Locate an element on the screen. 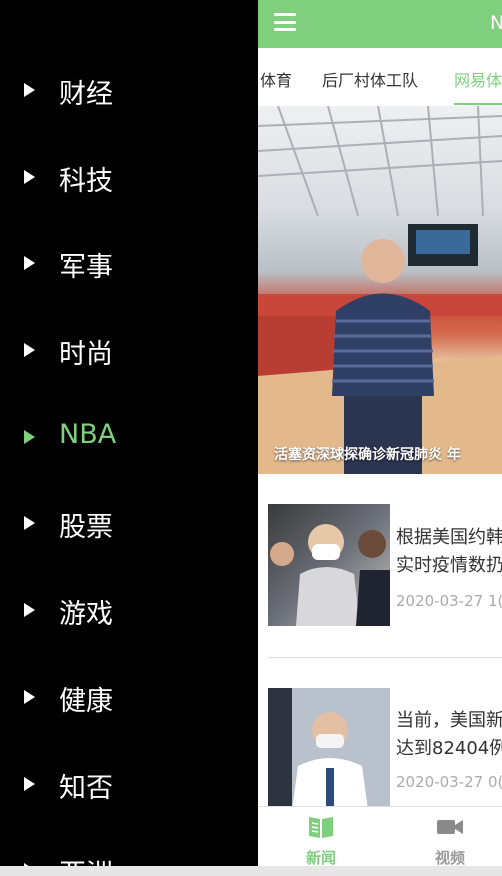 This screenshot has height=876, width=502. drawer-item-label: 游戏 is located at coordinates (86, 614).